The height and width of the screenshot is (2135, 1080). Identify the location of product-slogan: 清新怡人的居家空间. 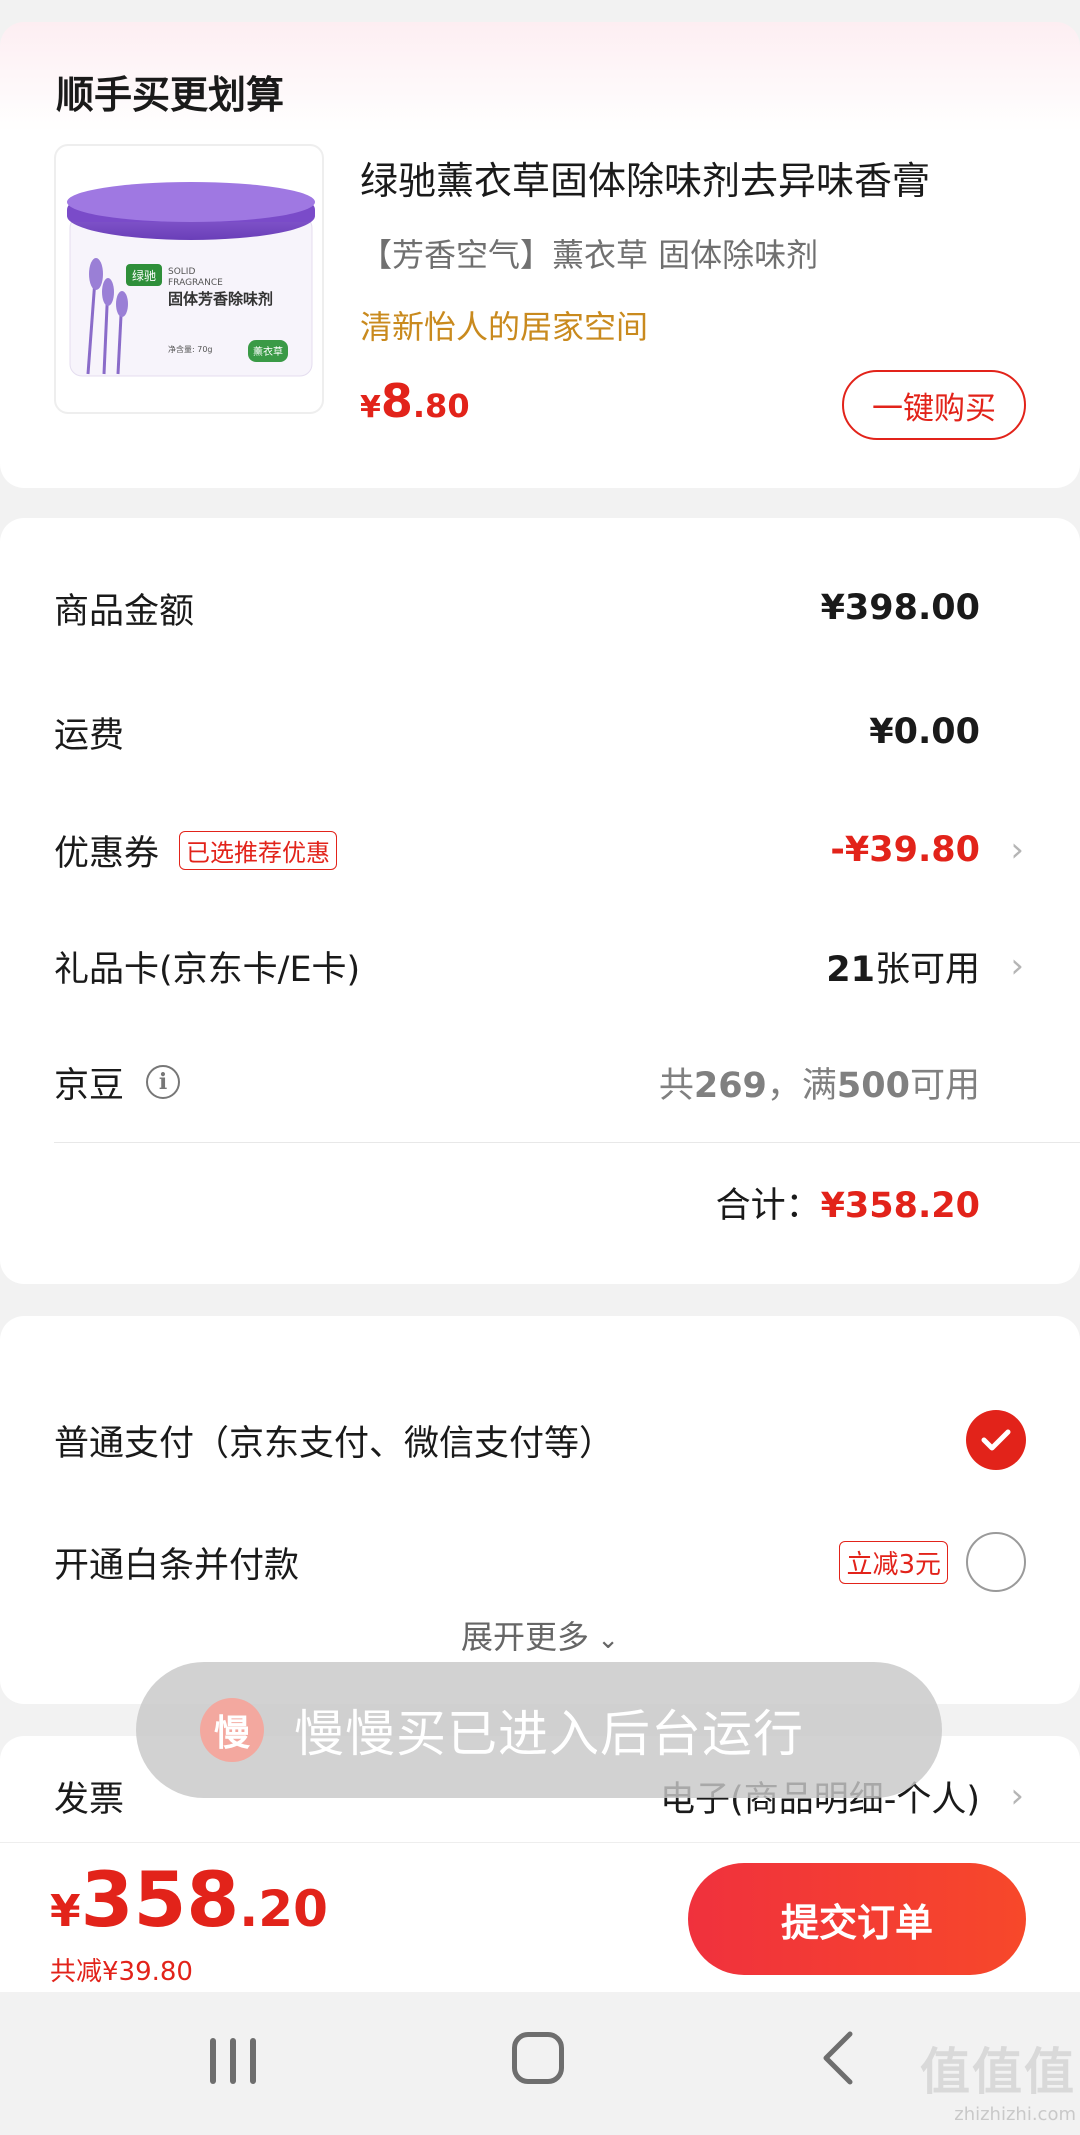
(504, 327).